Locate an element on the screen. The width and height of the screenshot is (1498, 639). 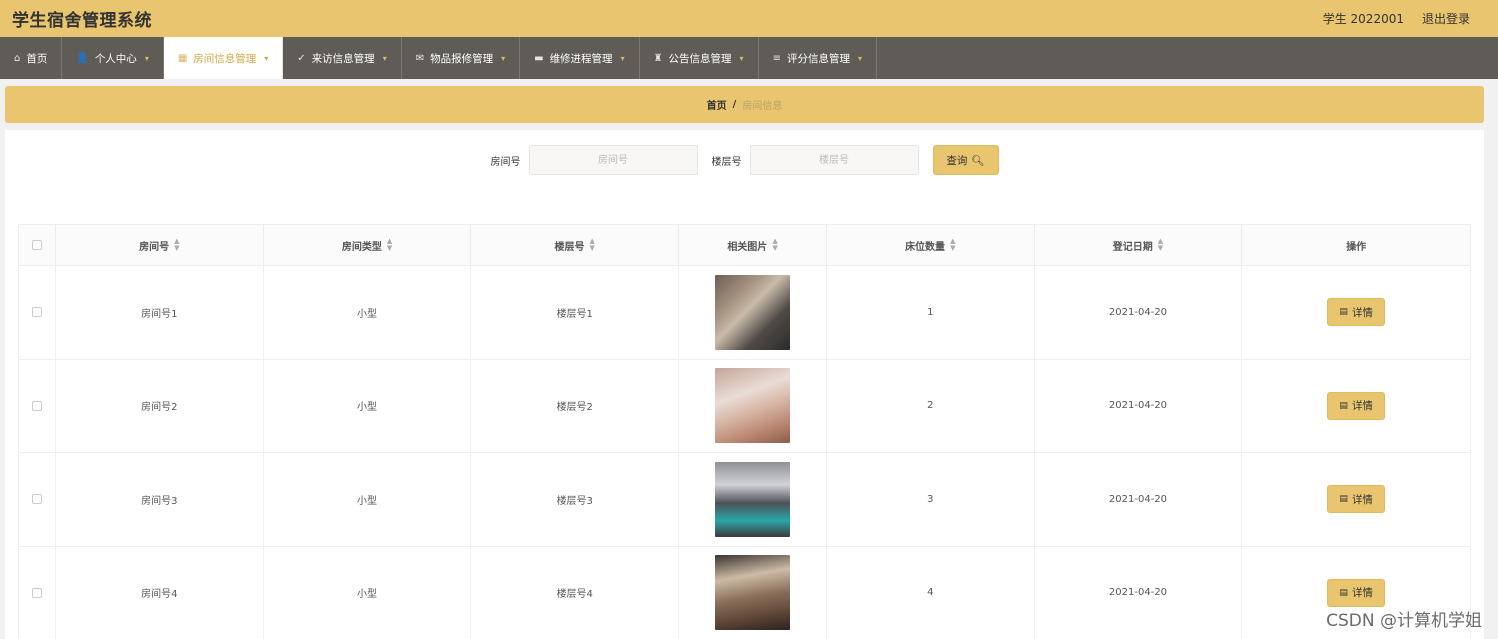
table-row: 房间号3 小型 楼层号3 3 2021-04-20 ▤ 详情 is located at coordinates (744, 500).